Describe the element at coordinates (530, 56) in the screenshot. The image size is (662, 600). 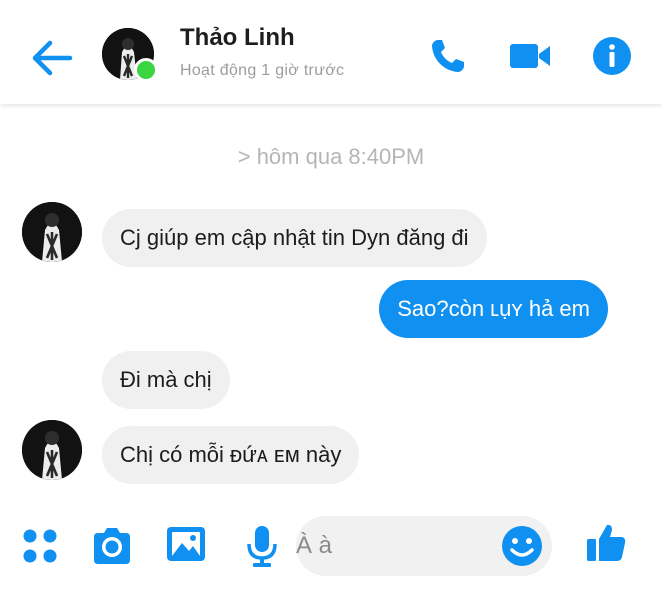
I see `video-camera-icon` at that location.